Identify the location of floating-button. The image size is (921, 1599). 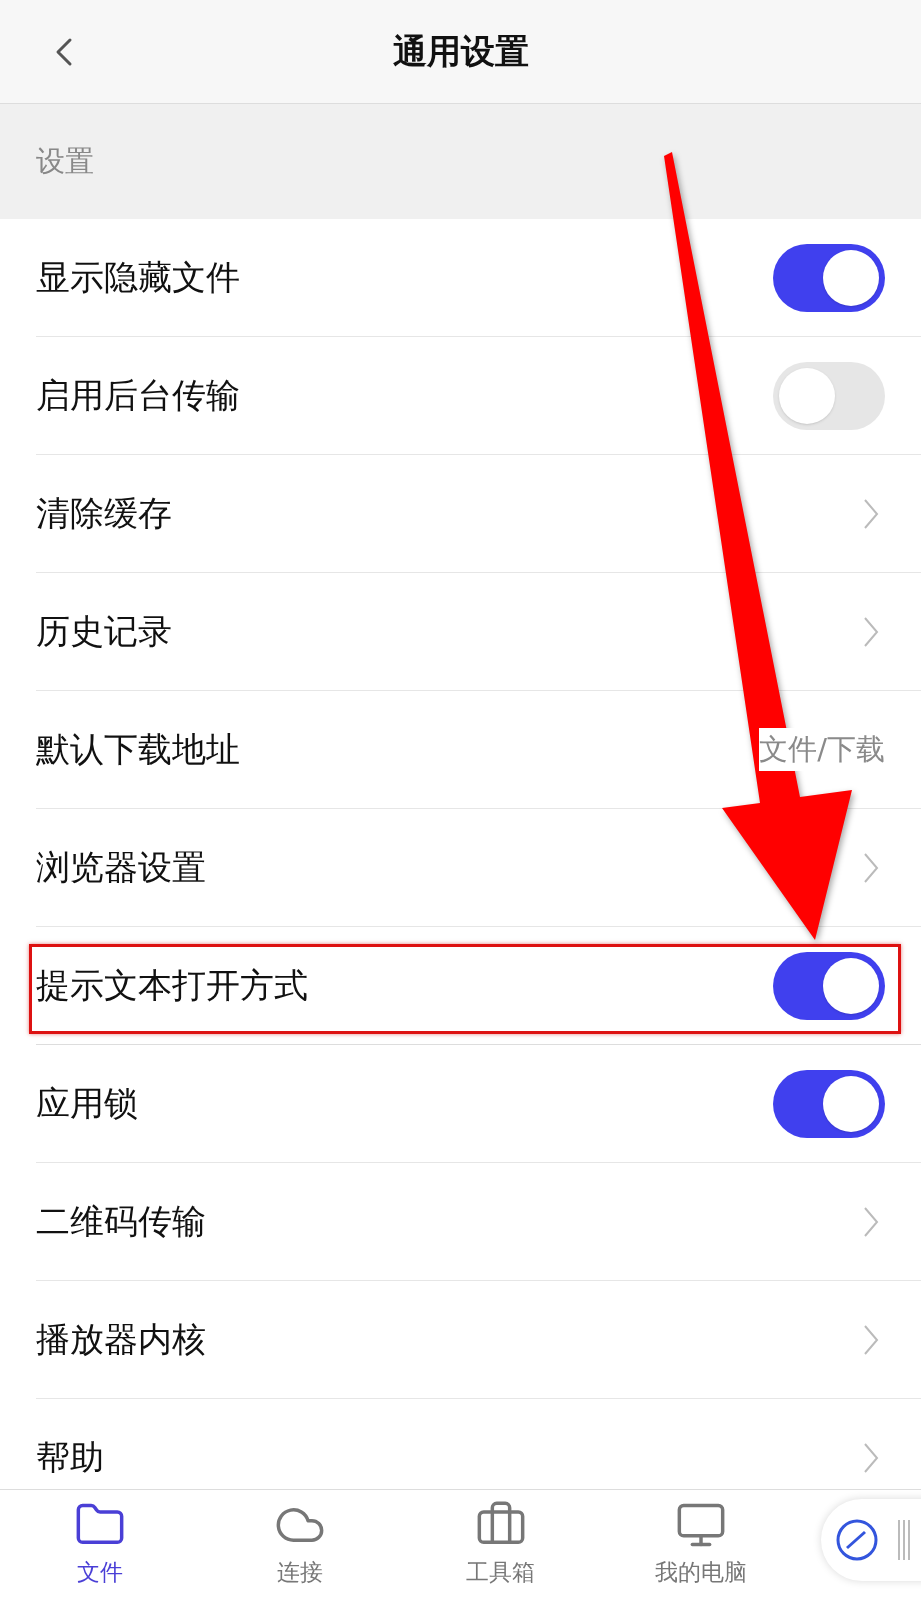
(871, 1540).